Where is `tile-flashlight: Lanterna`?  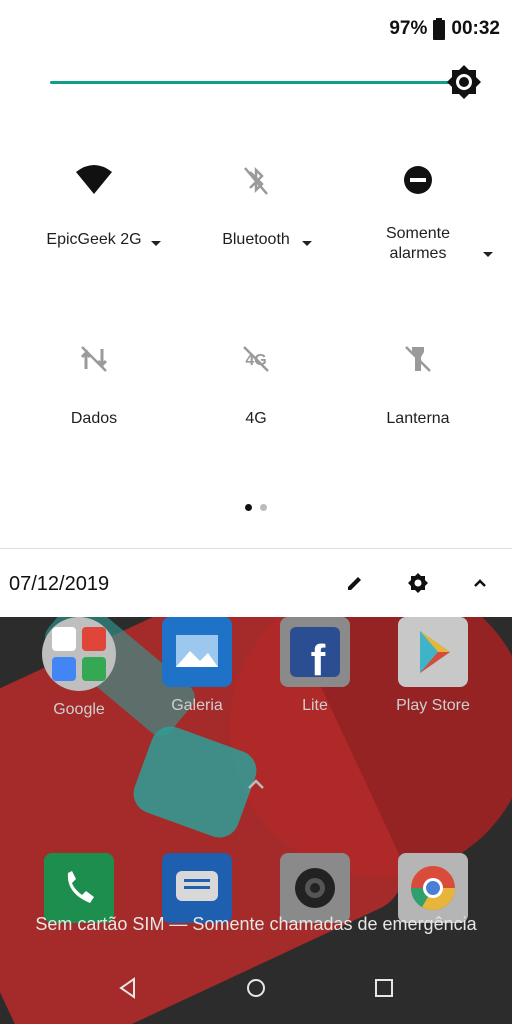
tile-flashlight: Lanterna is located at coordinates (418, 384).